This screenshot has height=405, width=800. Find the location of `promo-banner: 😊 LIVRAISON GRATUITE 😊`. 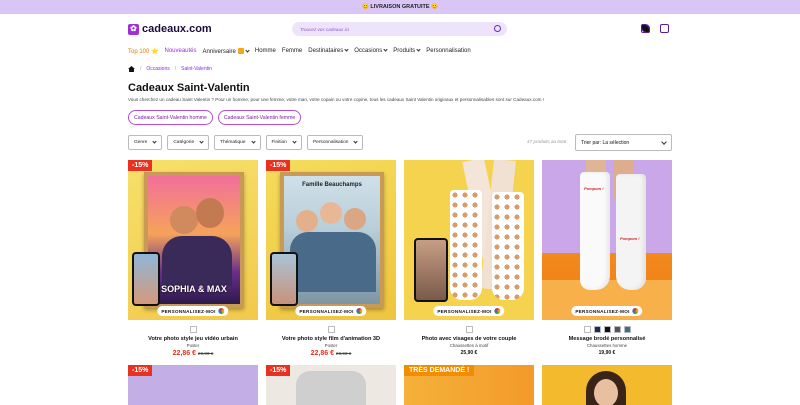

promo-banner: 😊 LIVRAISON GRATUITE 😊 is located at coordinates (400, 7).